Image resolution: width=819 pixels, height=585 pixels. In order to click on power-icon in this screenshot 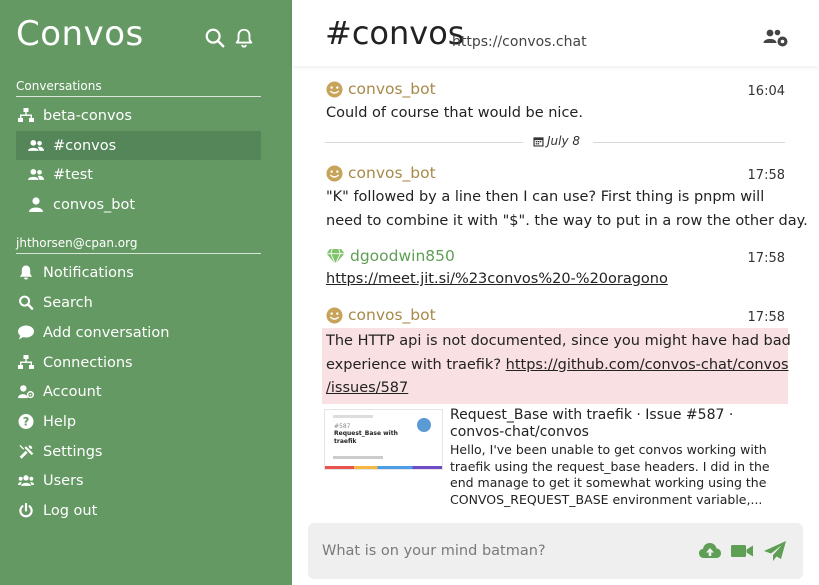, I will do `click(26, 511)`.